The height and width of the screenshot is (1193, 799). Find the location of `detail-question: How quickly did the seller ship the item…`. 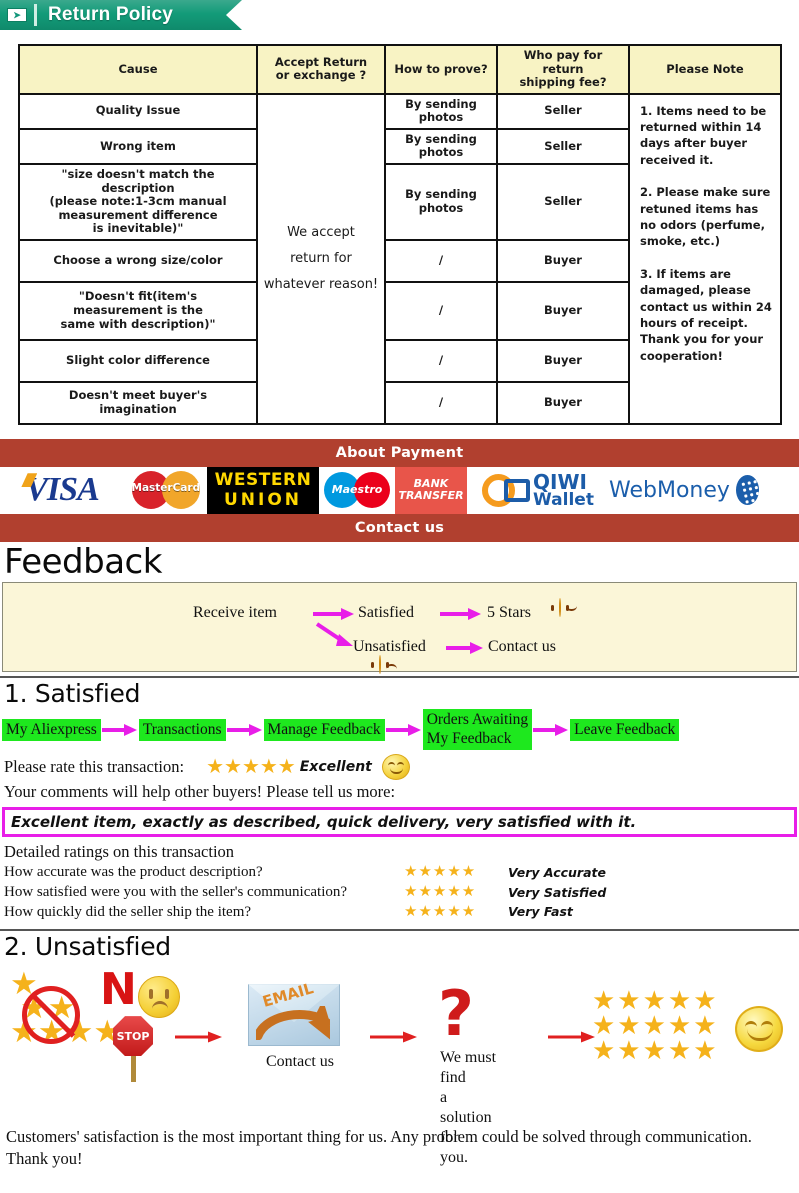

detail-question: How quickly did the seller ship the item… is located at coordinates (128, 911).